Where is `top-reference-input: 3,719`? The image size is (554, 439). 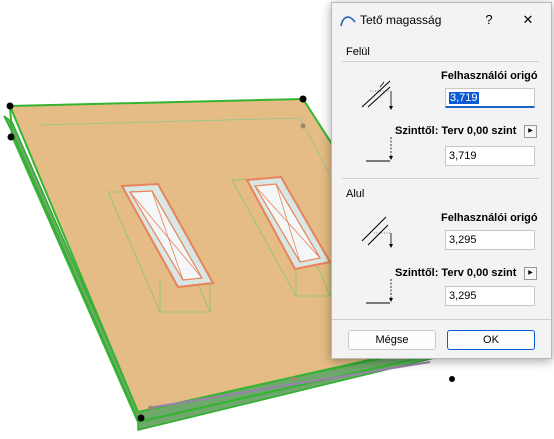 top-reference-input: 3,719 is located at coordinates (490, 156).